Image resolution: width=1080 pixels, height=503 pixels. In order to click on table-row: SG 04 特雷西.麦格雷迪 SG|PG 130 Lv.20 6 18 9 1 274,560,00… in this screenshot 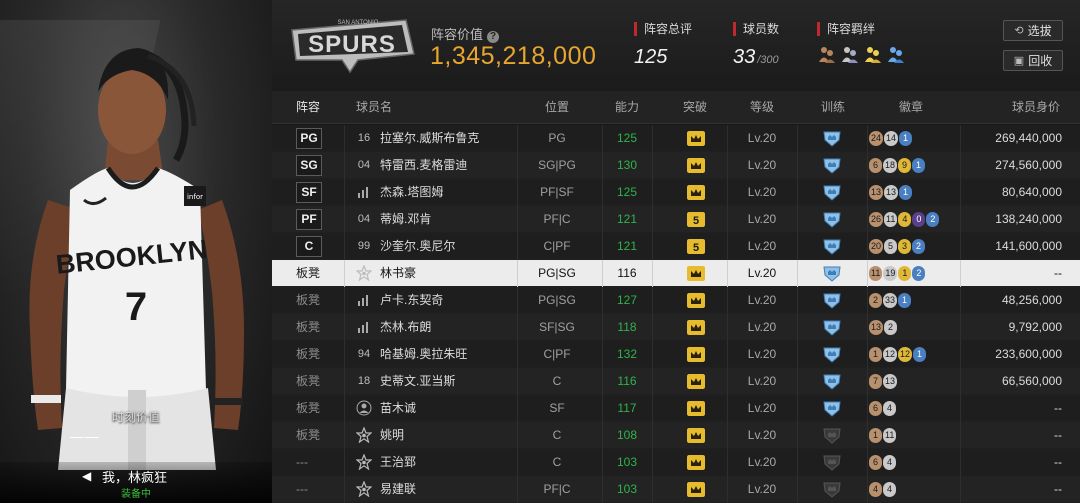, I will do `click(676, 165)`.